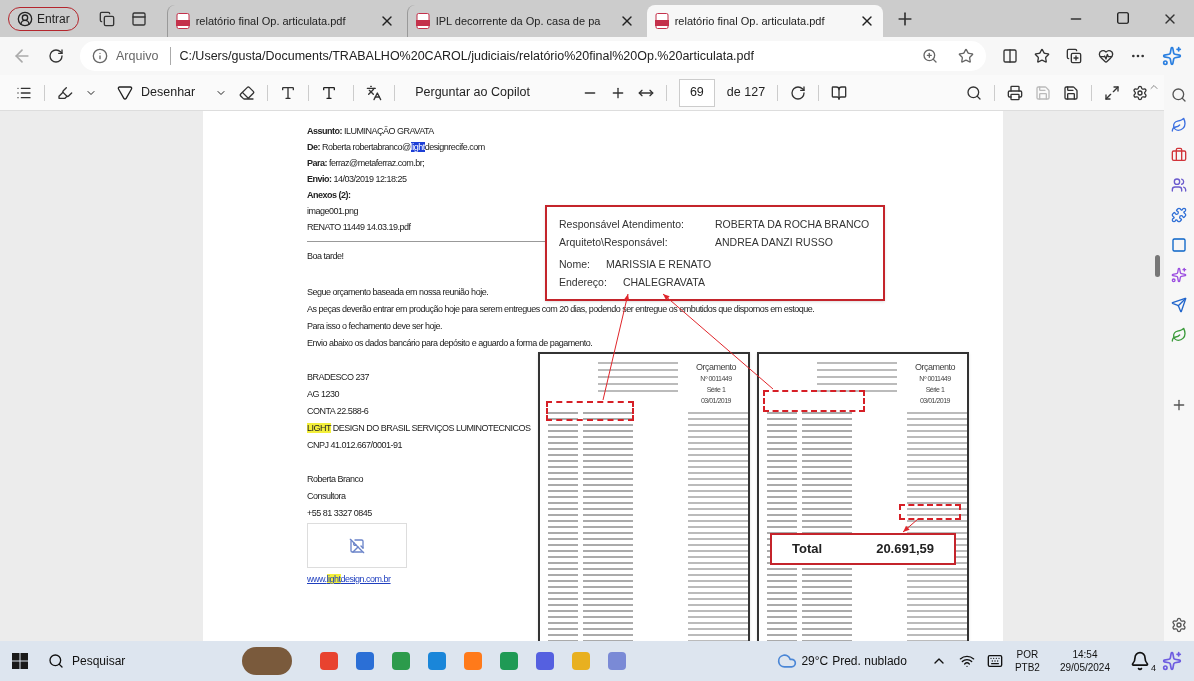 The image size is (1194, 681). I want to click on email-text-line: Envio: 14/03/2019 12:18:25, so click(357, 179).